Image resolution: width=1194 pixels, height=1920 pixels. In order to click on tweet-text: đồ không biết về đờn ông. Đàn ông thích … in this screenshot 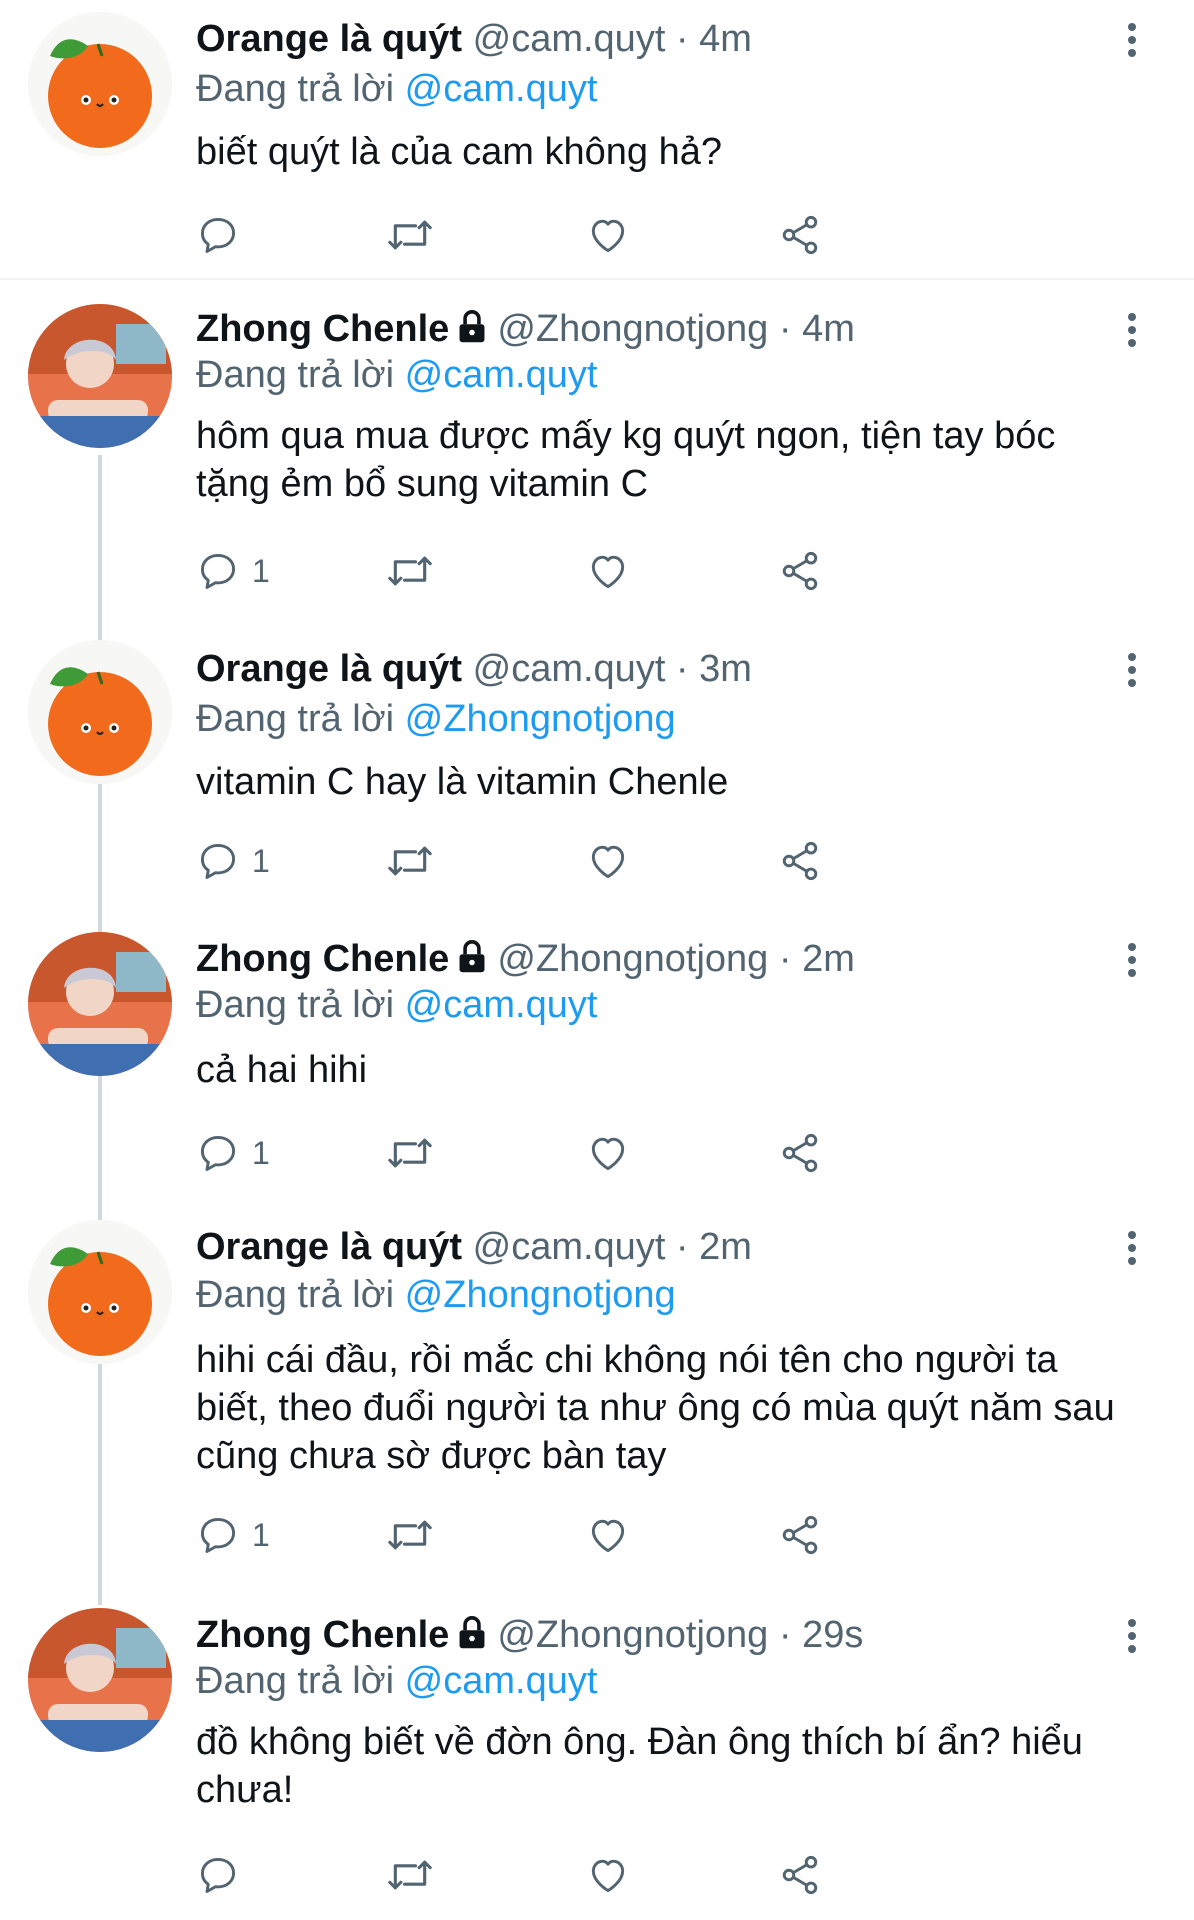, I will do `click(639, 1766)`.